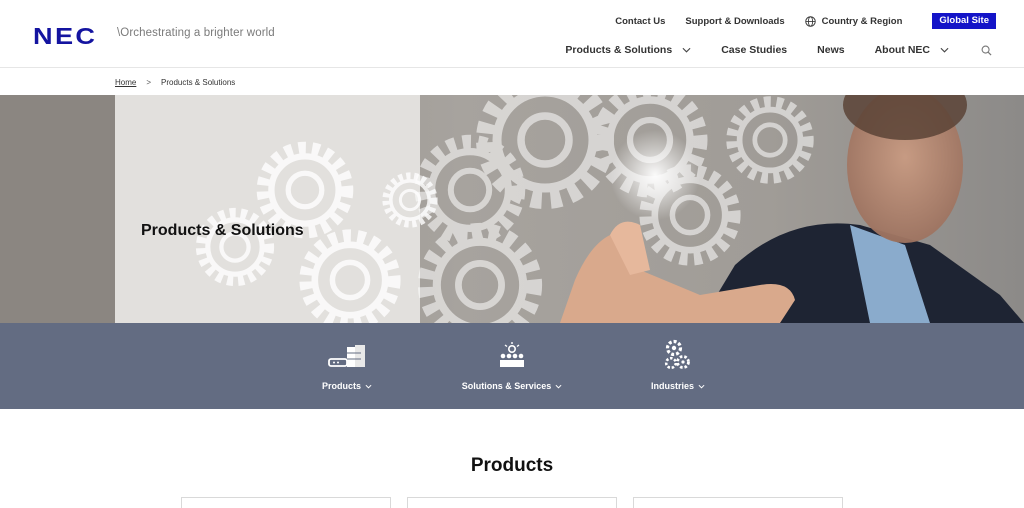  I want to click on tagline: \Orchestrating a brighter world, so click(196, 33).